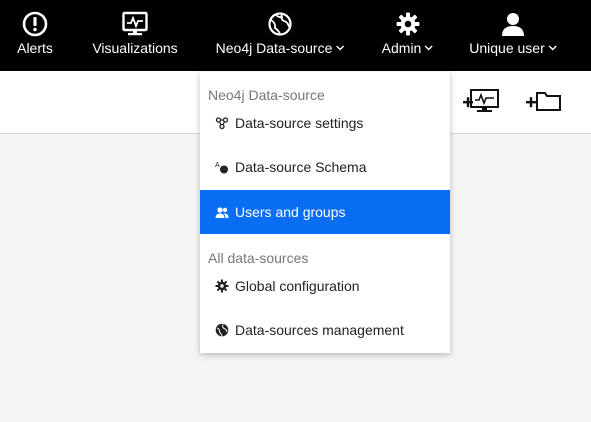  I want to click on exclamation-circle-icon, so click(35, 24).